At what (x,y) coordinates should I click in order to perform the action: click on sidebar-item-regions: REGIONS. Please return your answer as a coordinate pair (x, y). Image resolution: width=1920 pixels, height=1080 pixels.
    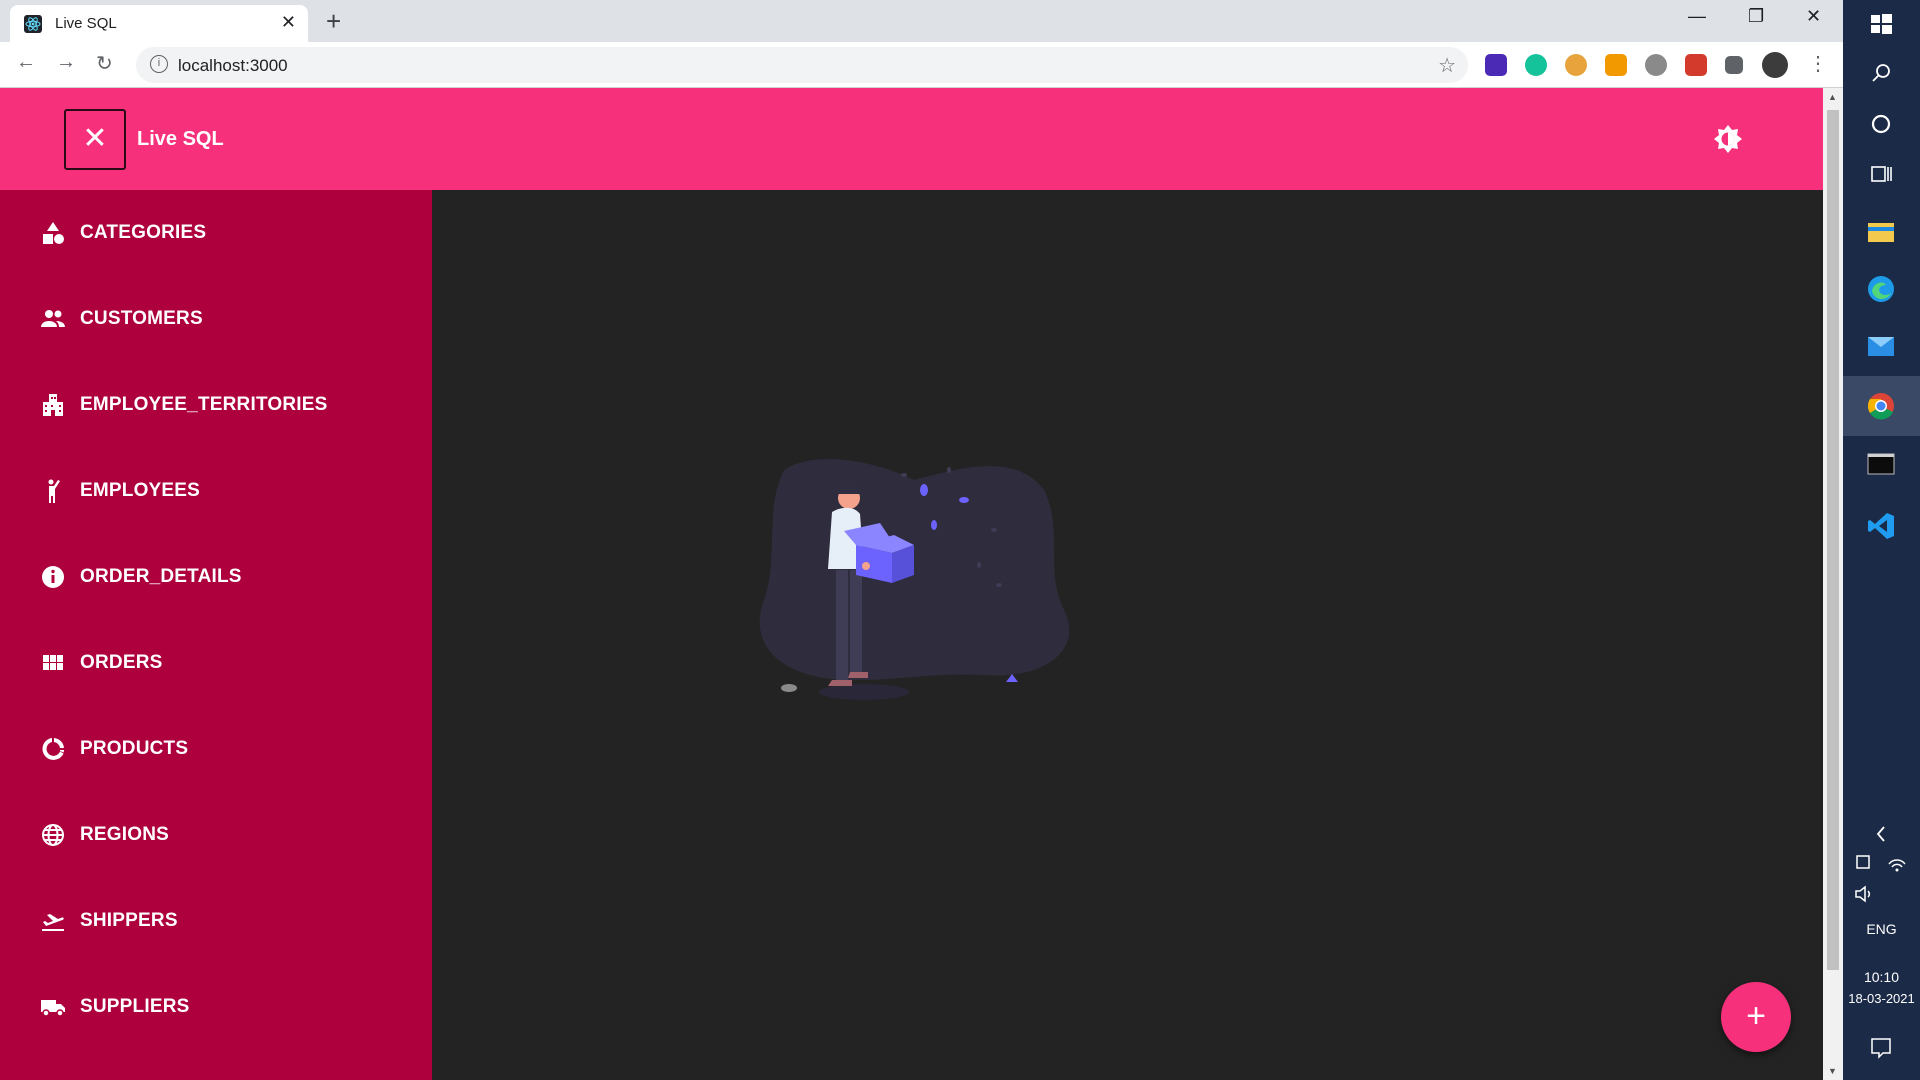
    Looking at the image, I should click on (216, 835).